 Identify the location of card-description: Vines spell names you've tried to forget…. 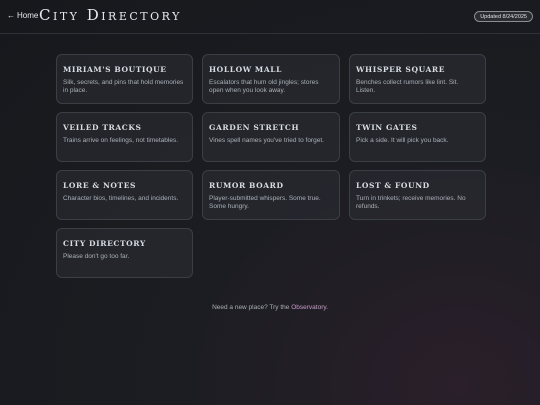
(266, 140).